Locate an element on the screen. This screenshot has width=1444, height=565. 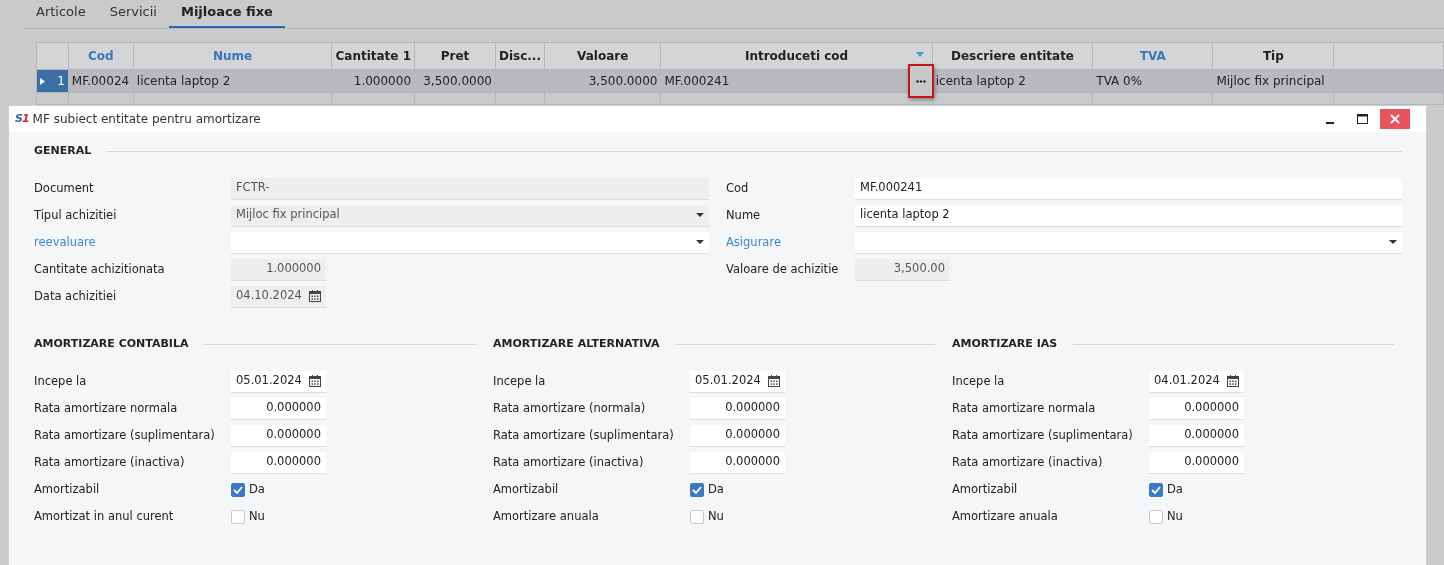
row-indicator: 1 is located at coordinates (52, 81).